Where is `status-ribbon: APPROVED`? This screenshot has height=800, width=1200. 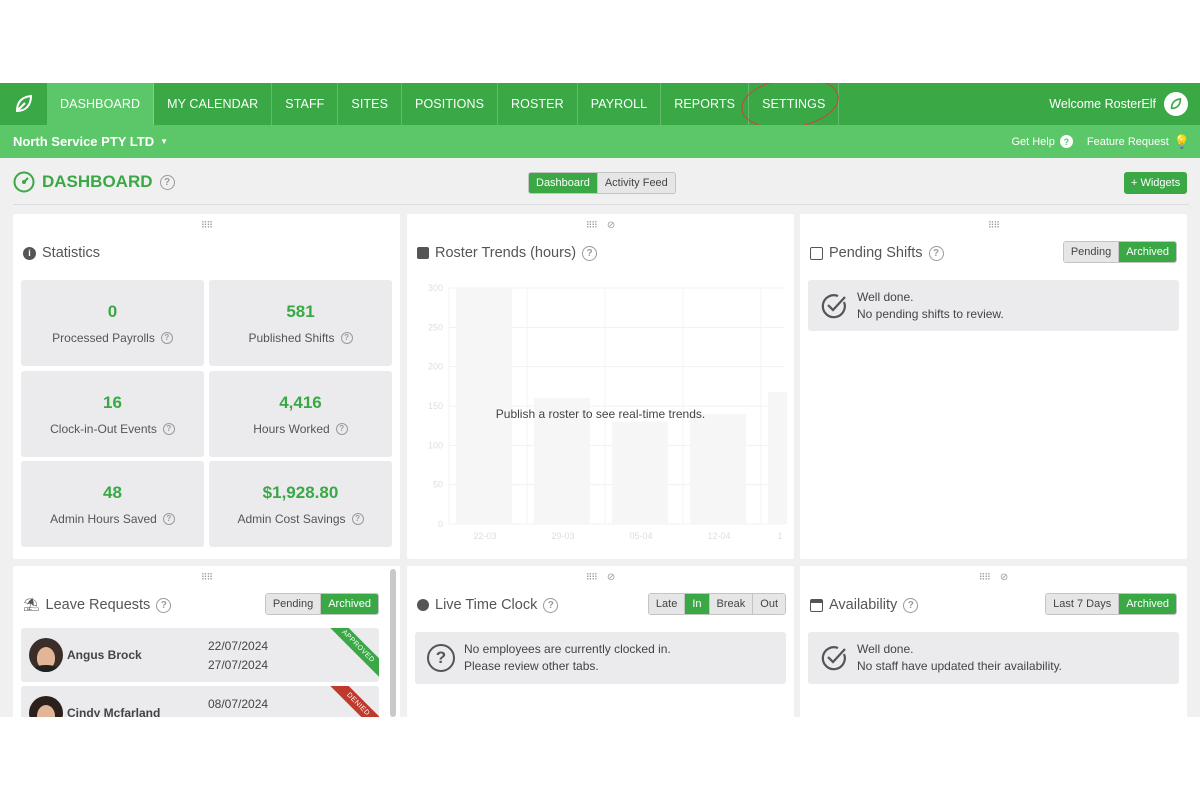 status-ribbon: APPROVED is located at coordinates (350, 655).